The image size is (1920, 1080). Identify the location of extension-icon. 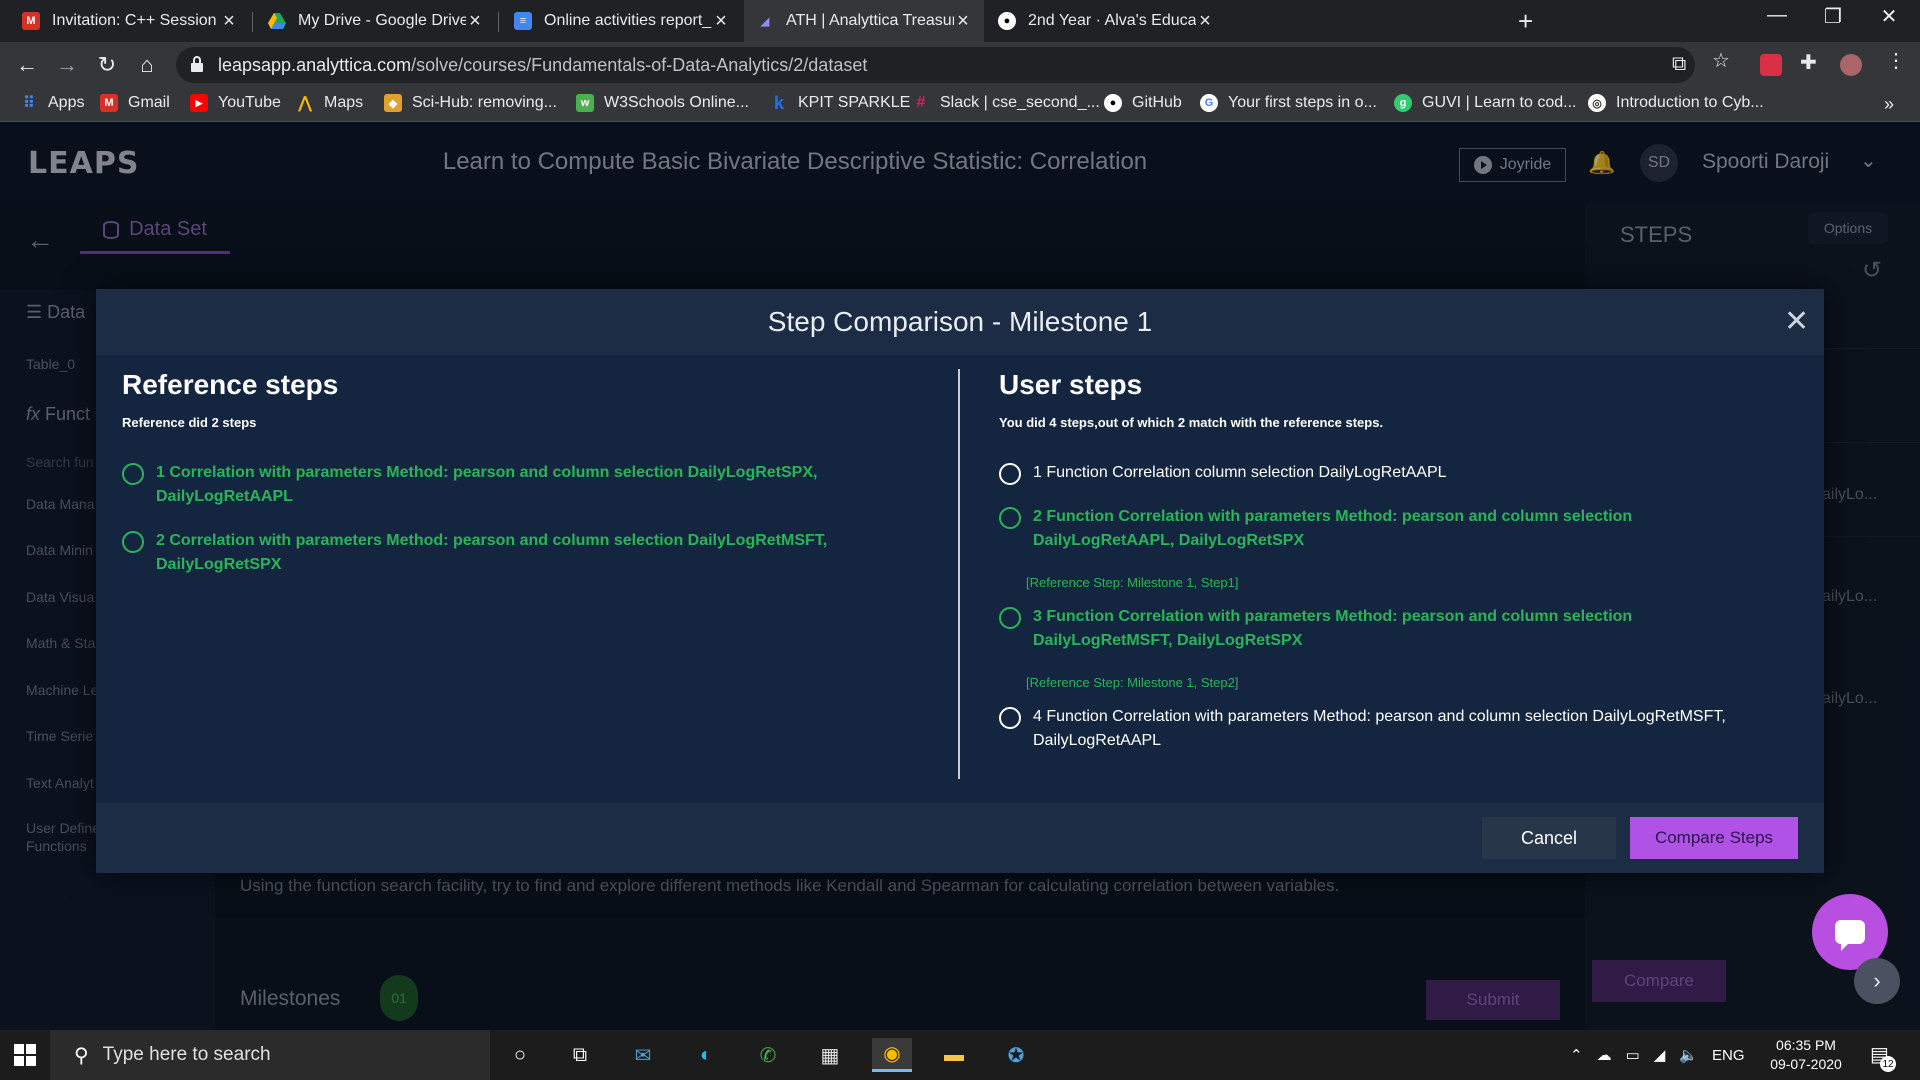
(1771, 65).